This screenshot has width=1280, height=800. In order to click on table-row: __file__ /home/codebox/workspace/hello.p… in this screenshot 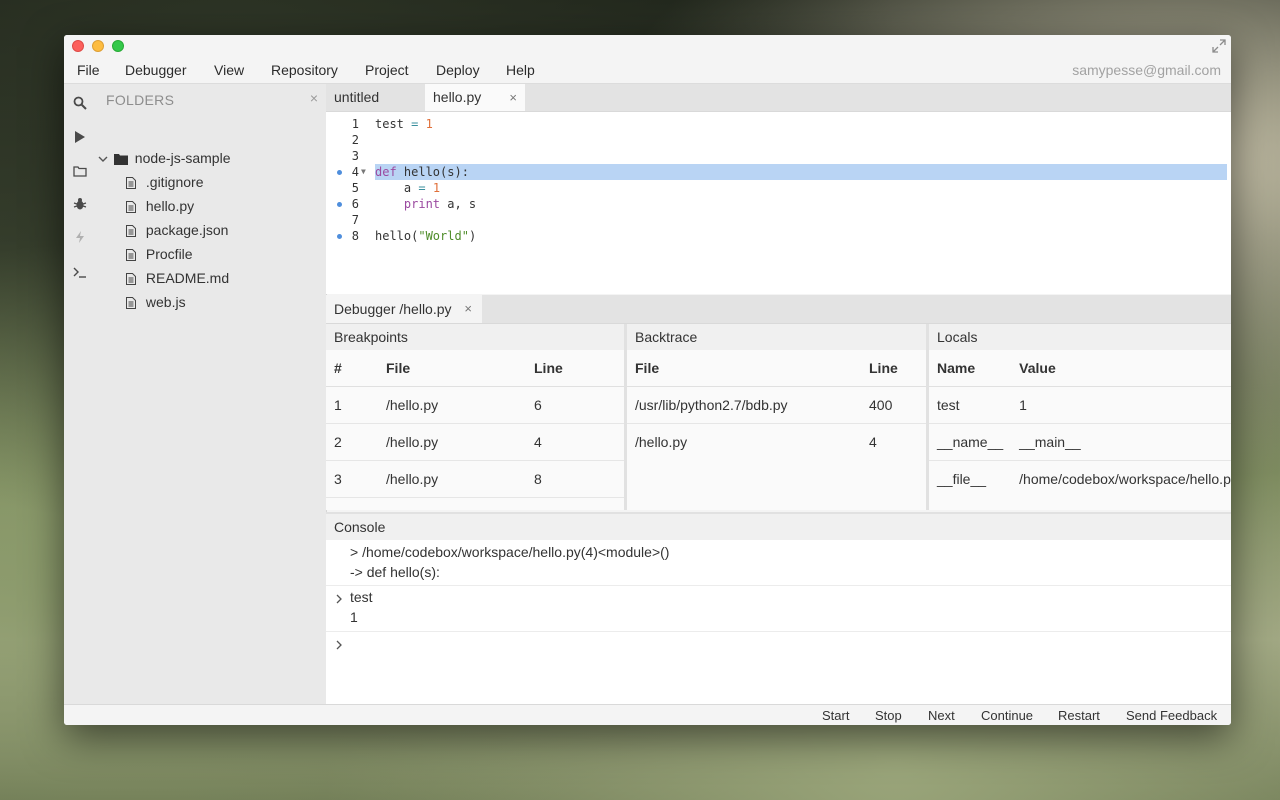, I will do `click(1080, 479)`.